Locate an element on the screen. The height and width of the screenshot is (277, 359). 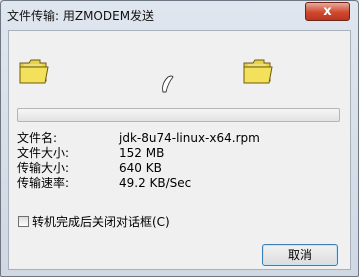
file-size-value: 152 MB is located at coordinates (142, 153).